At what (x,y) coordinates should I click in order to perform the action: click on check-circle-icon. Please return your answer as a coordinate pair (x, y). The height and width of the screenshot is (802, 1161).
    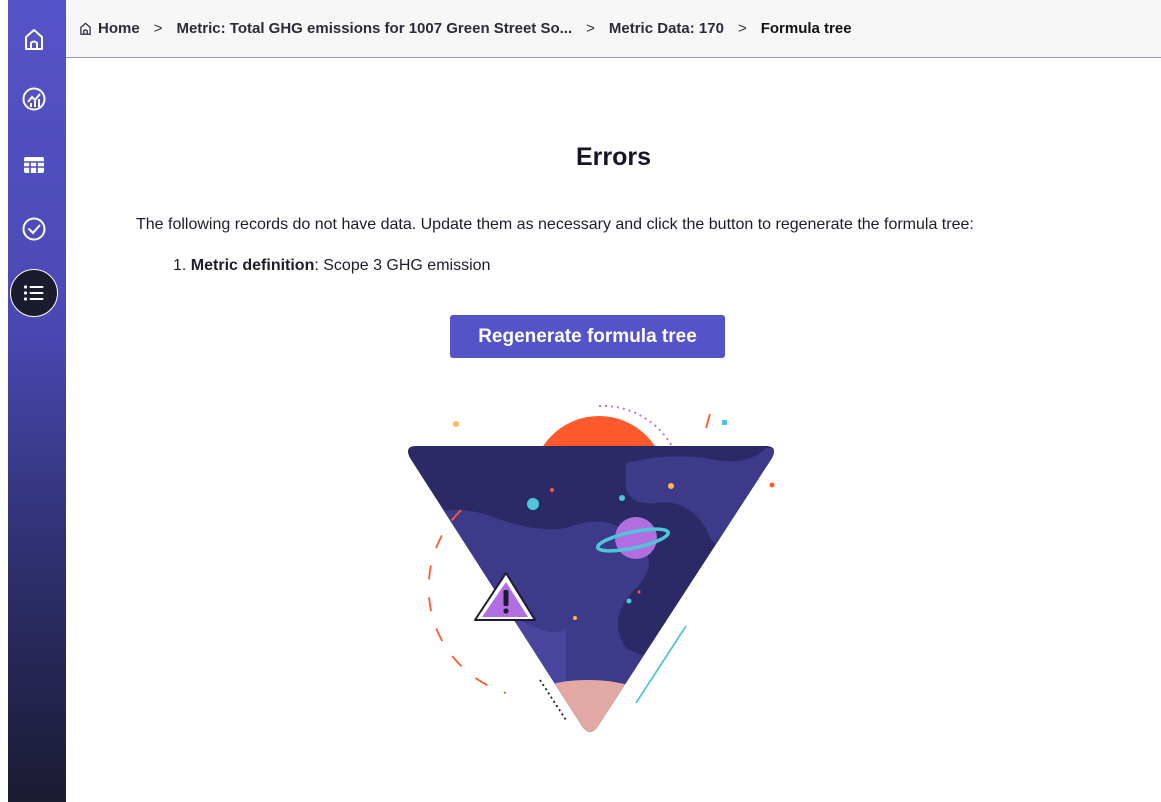
    Looking at the image, I should click on (34, 229).